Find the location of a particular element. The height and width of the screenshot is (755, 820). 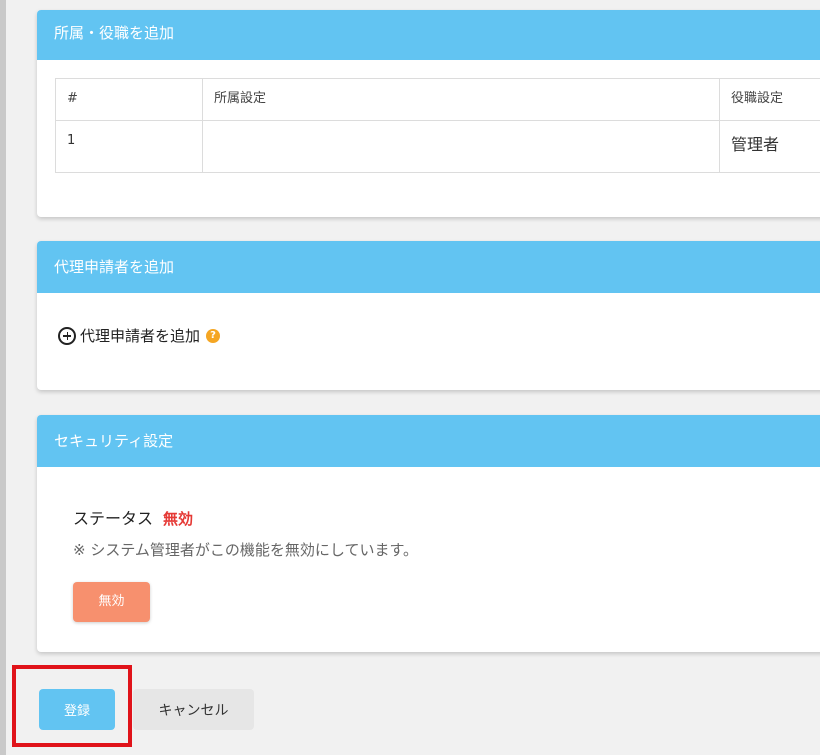

add-proxy-applicant-link: 代理申請者を追加 ? is located at coordinates (139, 335).